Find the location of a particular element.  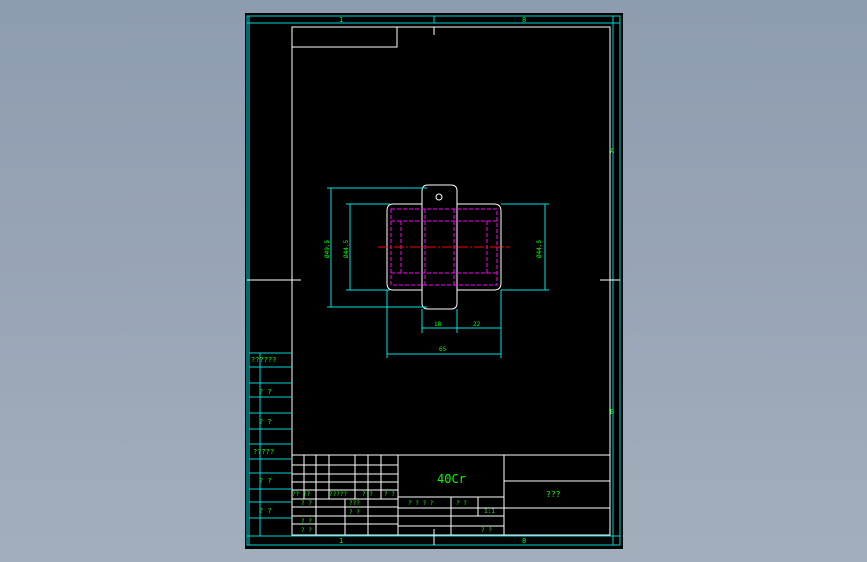

side-table-row: ?????? is located at coordinates (263, 360).